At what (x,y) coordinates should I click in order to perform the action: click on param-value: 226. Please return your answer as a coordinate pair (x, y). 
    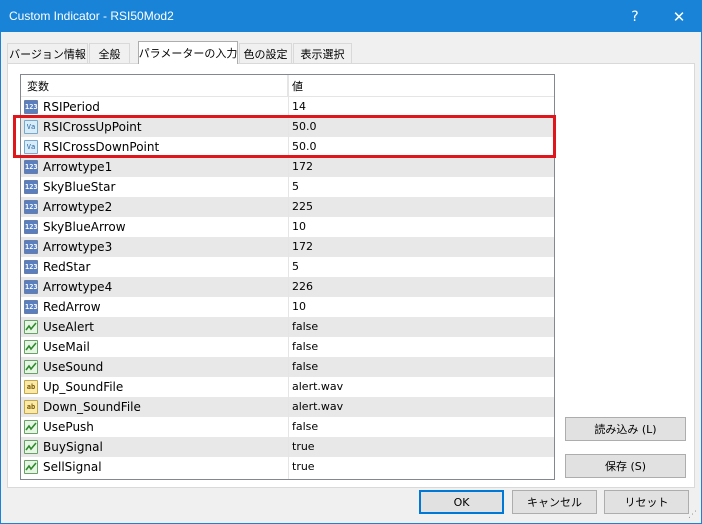
    Looking at the image, I should click on (302, 287).